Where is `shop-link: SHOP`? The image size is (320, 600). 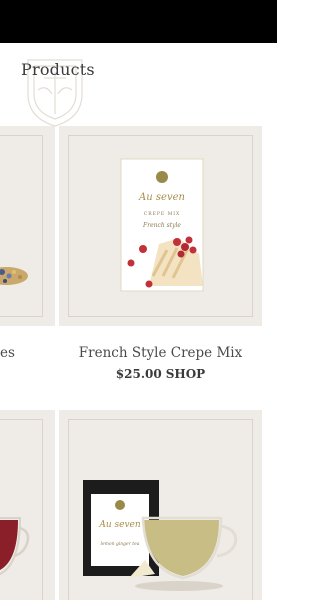 shop-link: SHOP is located at coordinates (185, 374).